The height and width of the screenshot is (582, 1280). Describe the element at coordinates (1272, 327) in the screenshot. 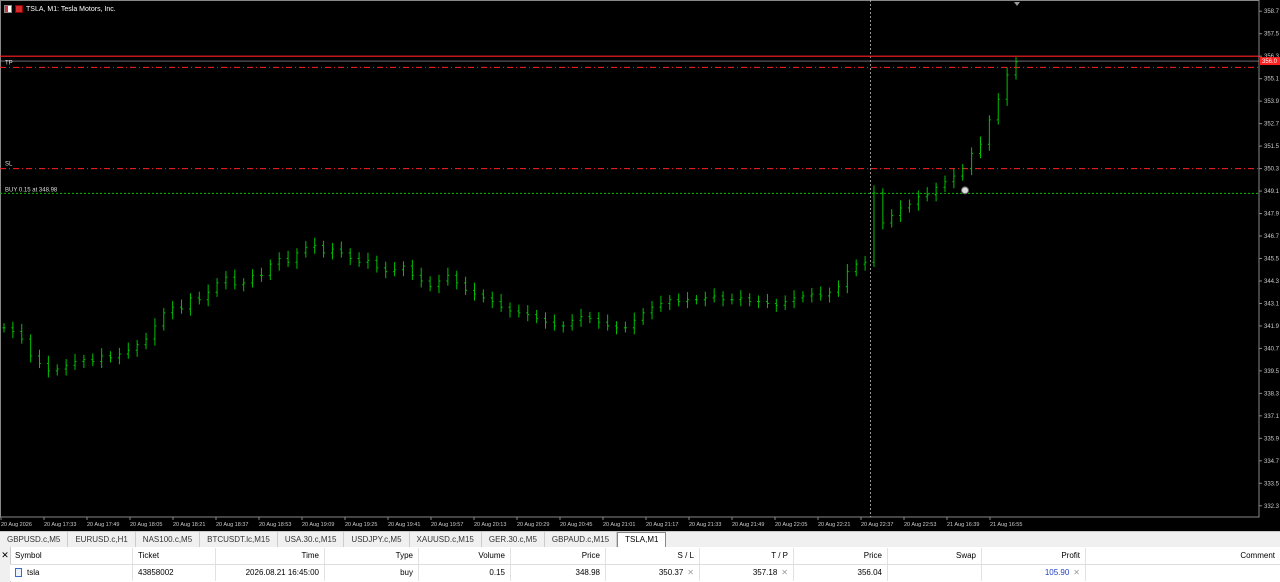

I see `y-axis-label: 341.9` at that location.